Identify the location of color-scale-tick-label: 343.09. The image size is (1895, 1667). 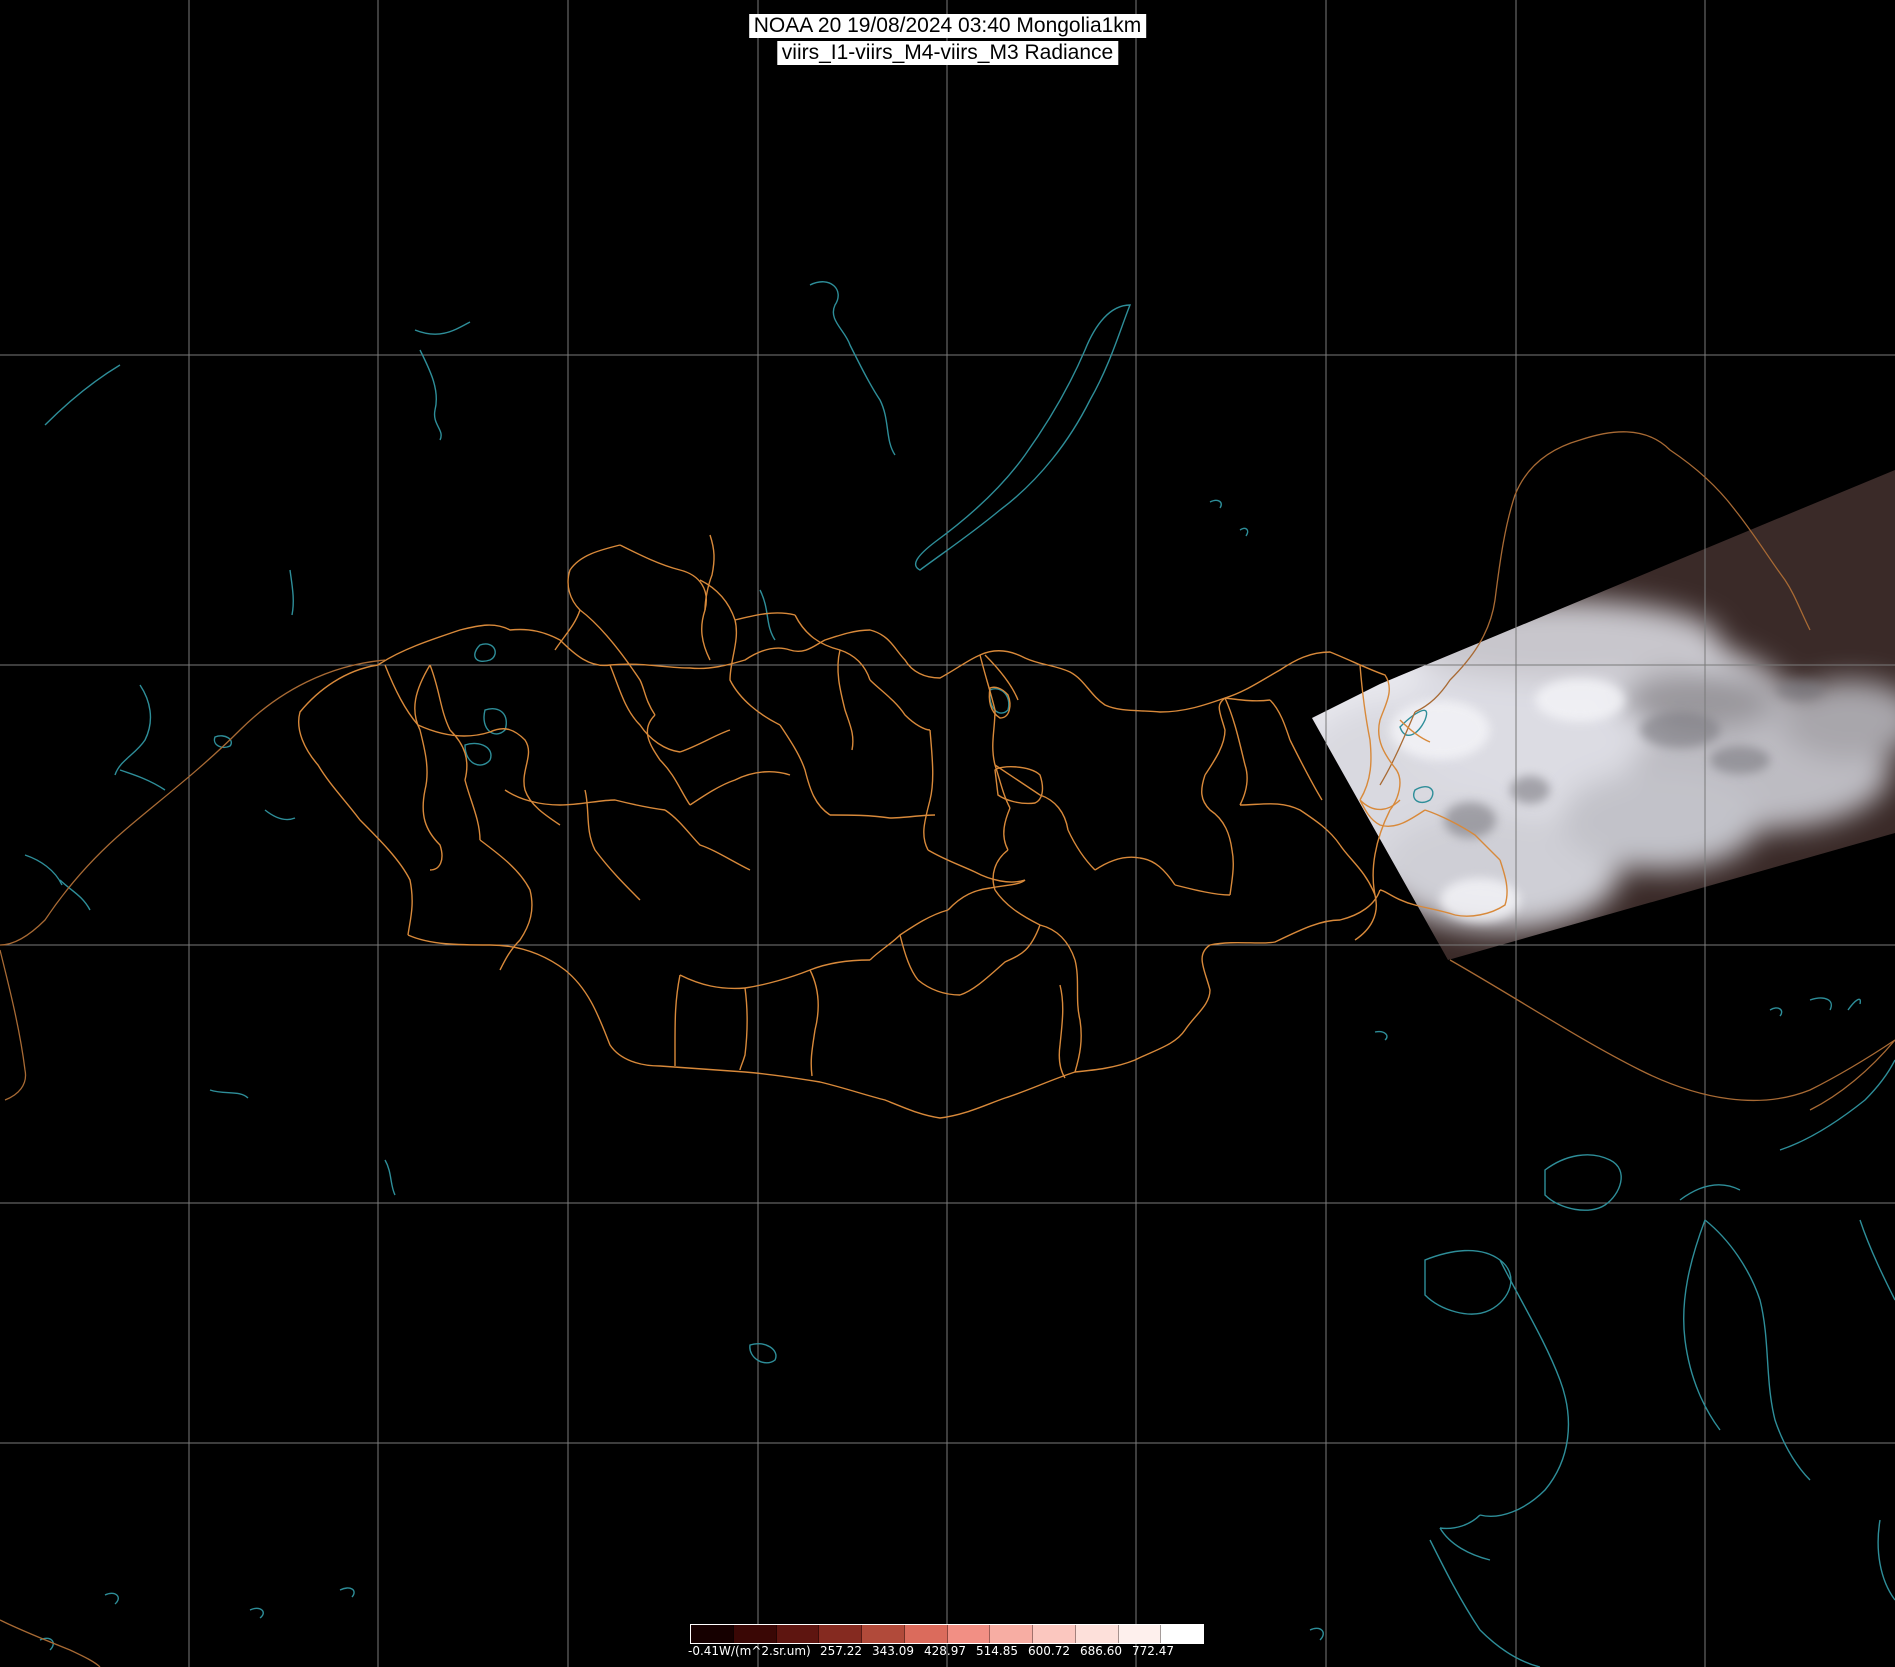
(893, 1651).